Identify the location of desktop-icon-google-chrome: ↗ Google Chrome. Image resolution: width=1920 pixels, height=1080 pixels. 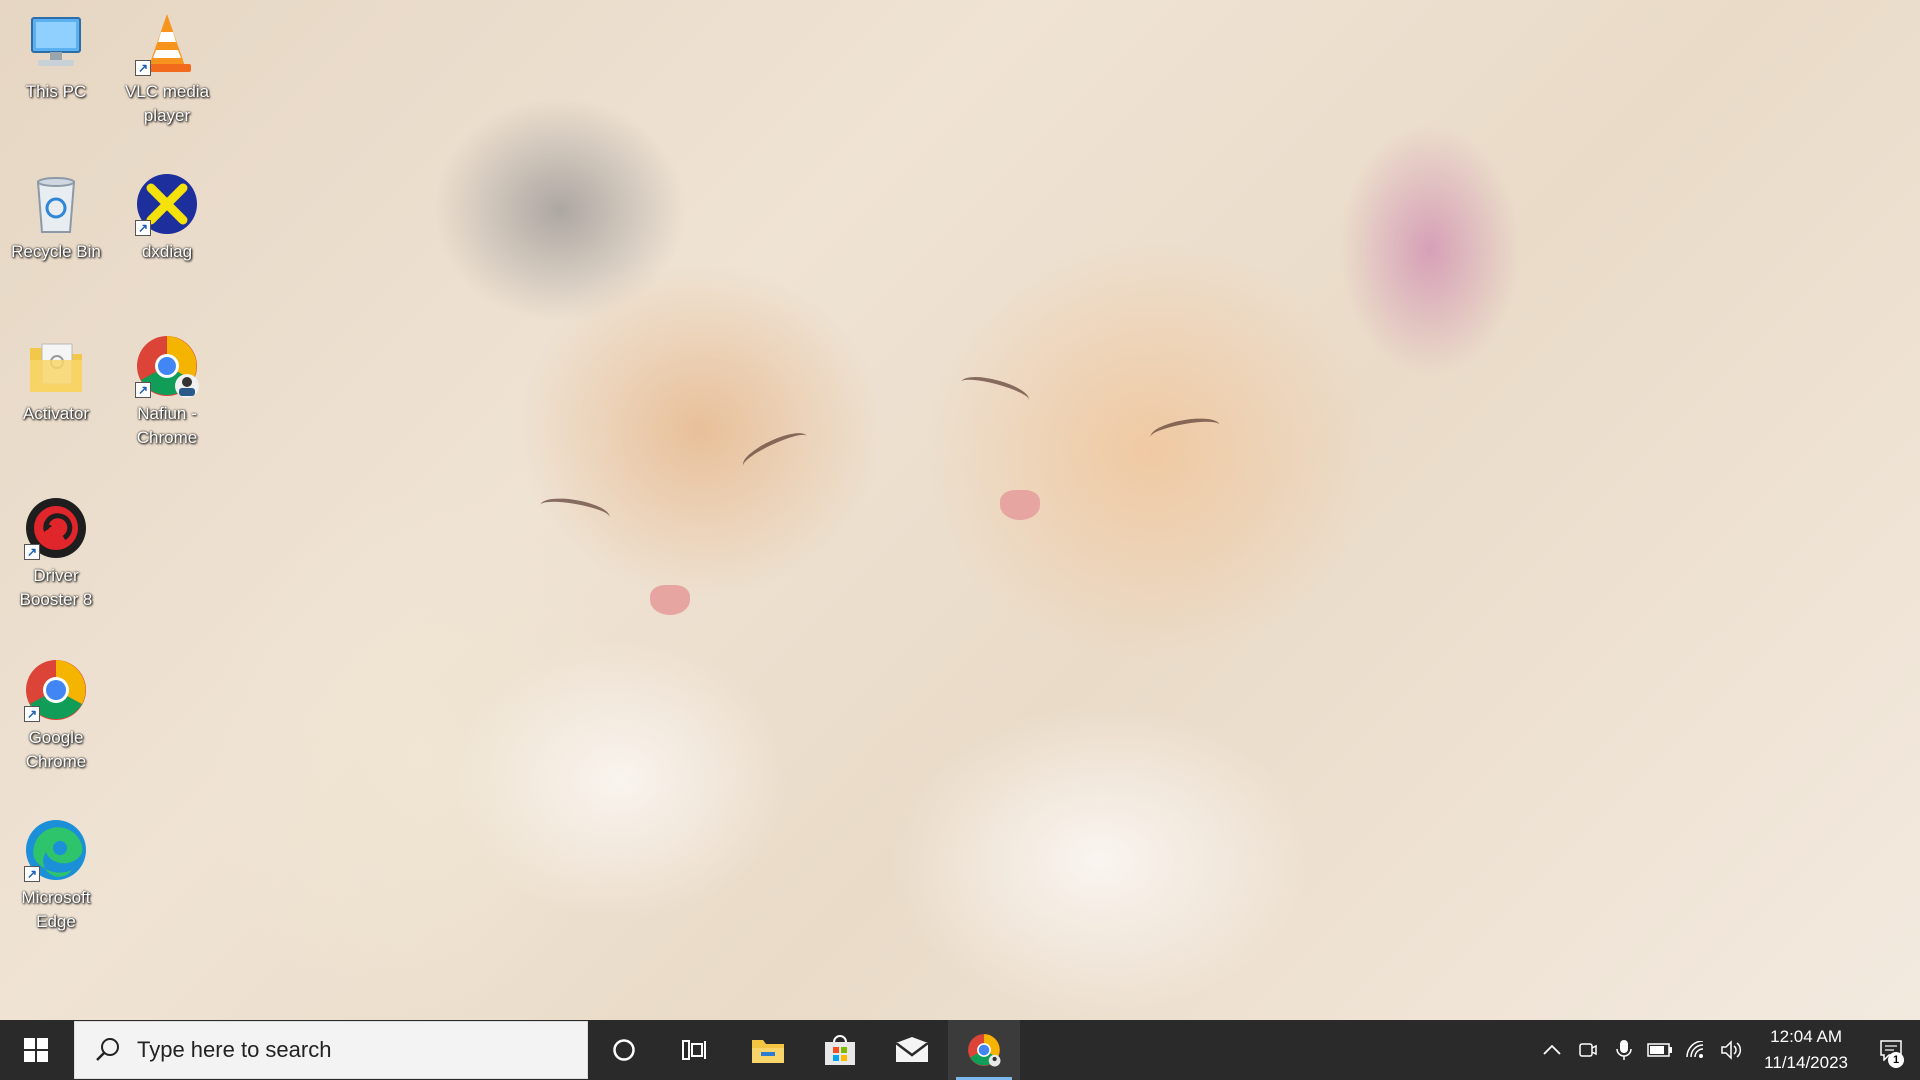
(56, 716).